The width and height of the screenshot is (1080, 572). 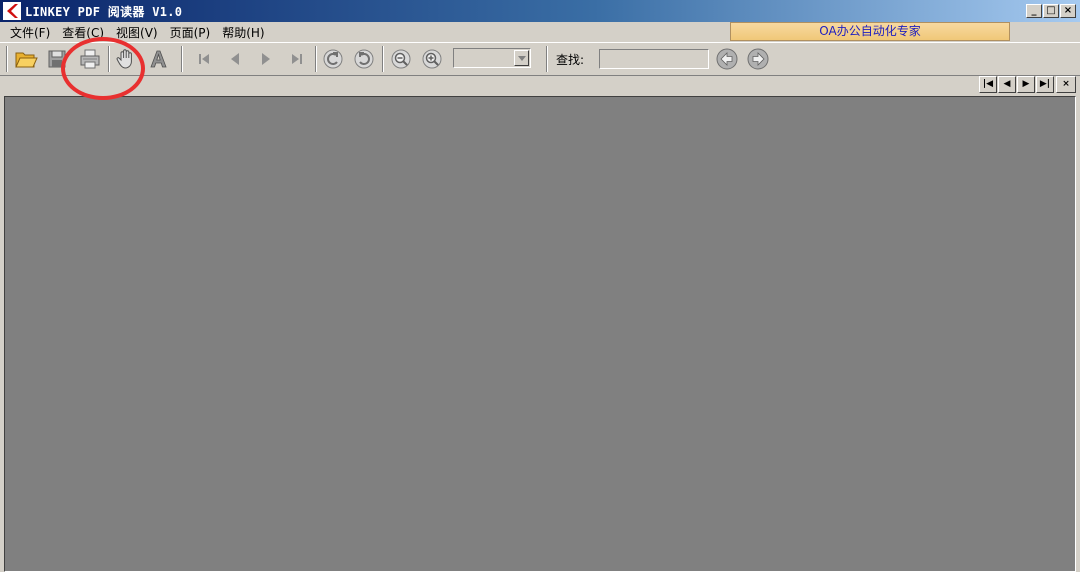 What do you see at coordinates (83, 32) in the screenshot?
I see `menu-view: 查看(C)` at bounding box center [83, 32].